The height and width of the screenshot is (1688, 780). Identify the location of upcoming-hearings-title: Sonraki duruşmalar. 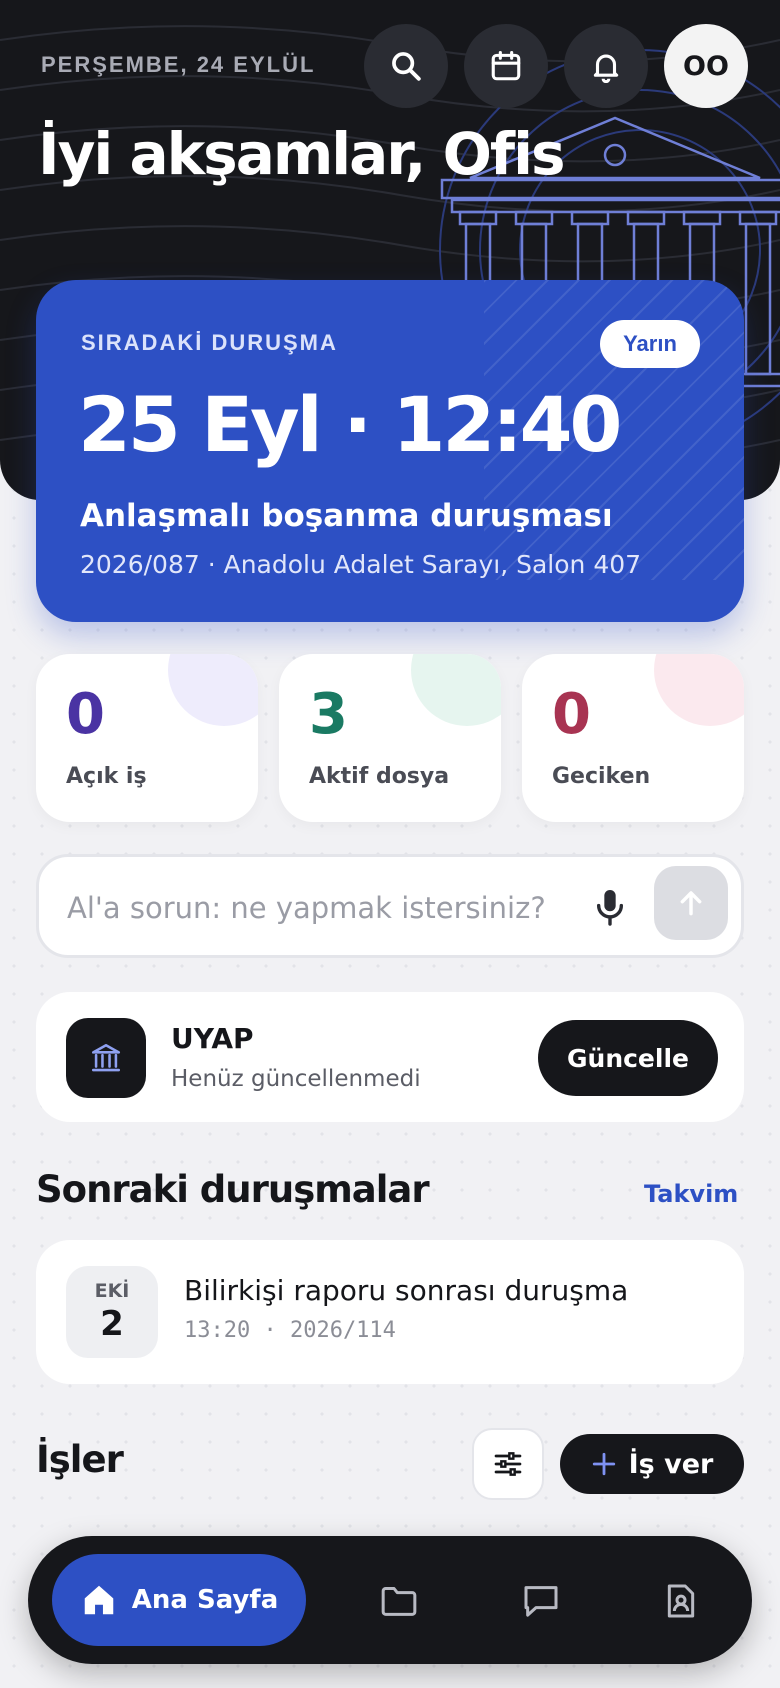
(233, 1189).